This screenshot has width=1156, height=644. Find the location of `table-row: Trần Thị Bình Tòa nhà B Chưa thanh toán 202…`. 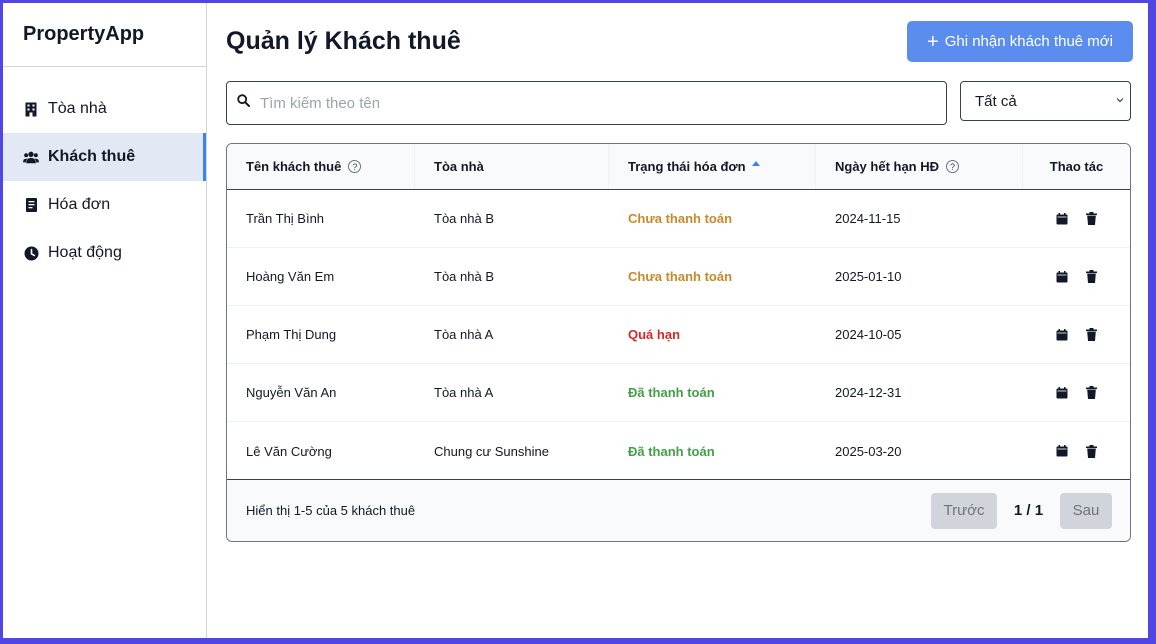

table-row: Trần Thị Bình Tòa nhà B Chưa thanh toán 202… is located at coordinates (678, 219).